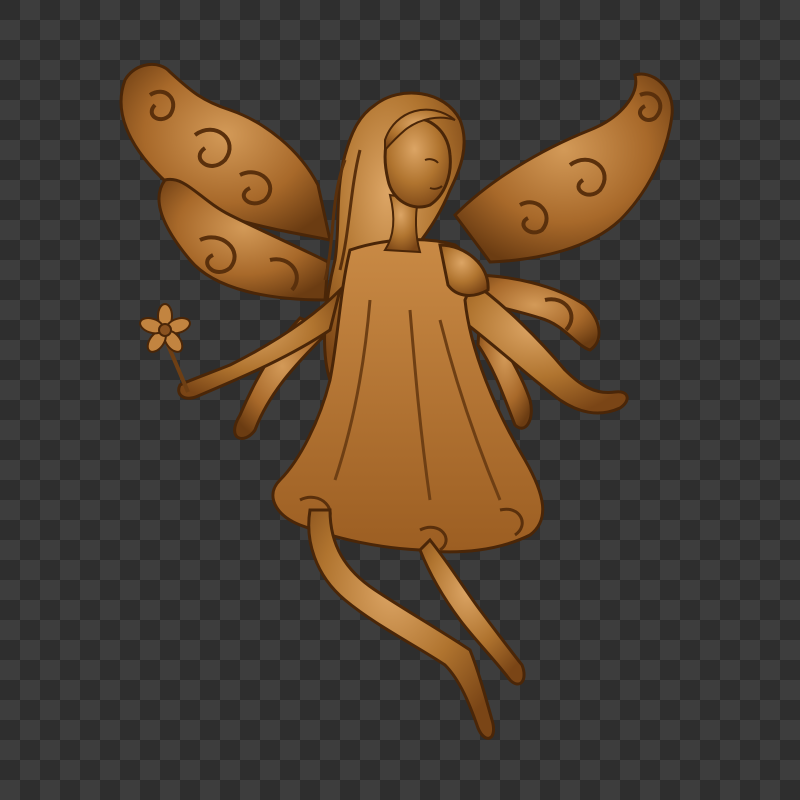 This screenshot has width=800, height=800. Describe the element at coordinates (241, 342) in the screenshot. I see `left-arm-with-flower` at that location.